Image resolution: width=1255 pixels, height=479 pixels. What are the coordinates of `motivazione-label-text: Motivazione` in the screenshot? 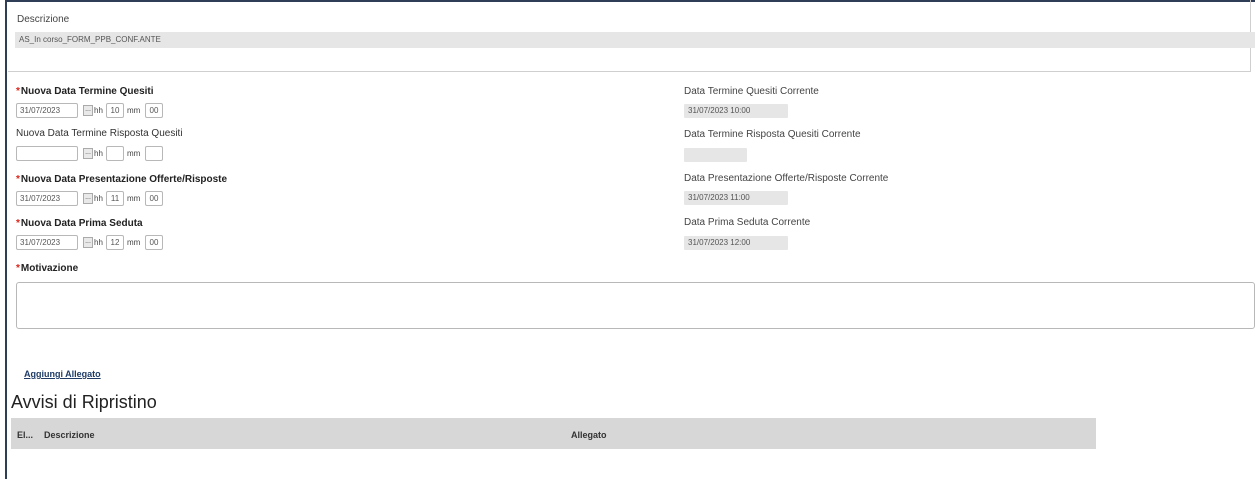 It's located at (49, 268).